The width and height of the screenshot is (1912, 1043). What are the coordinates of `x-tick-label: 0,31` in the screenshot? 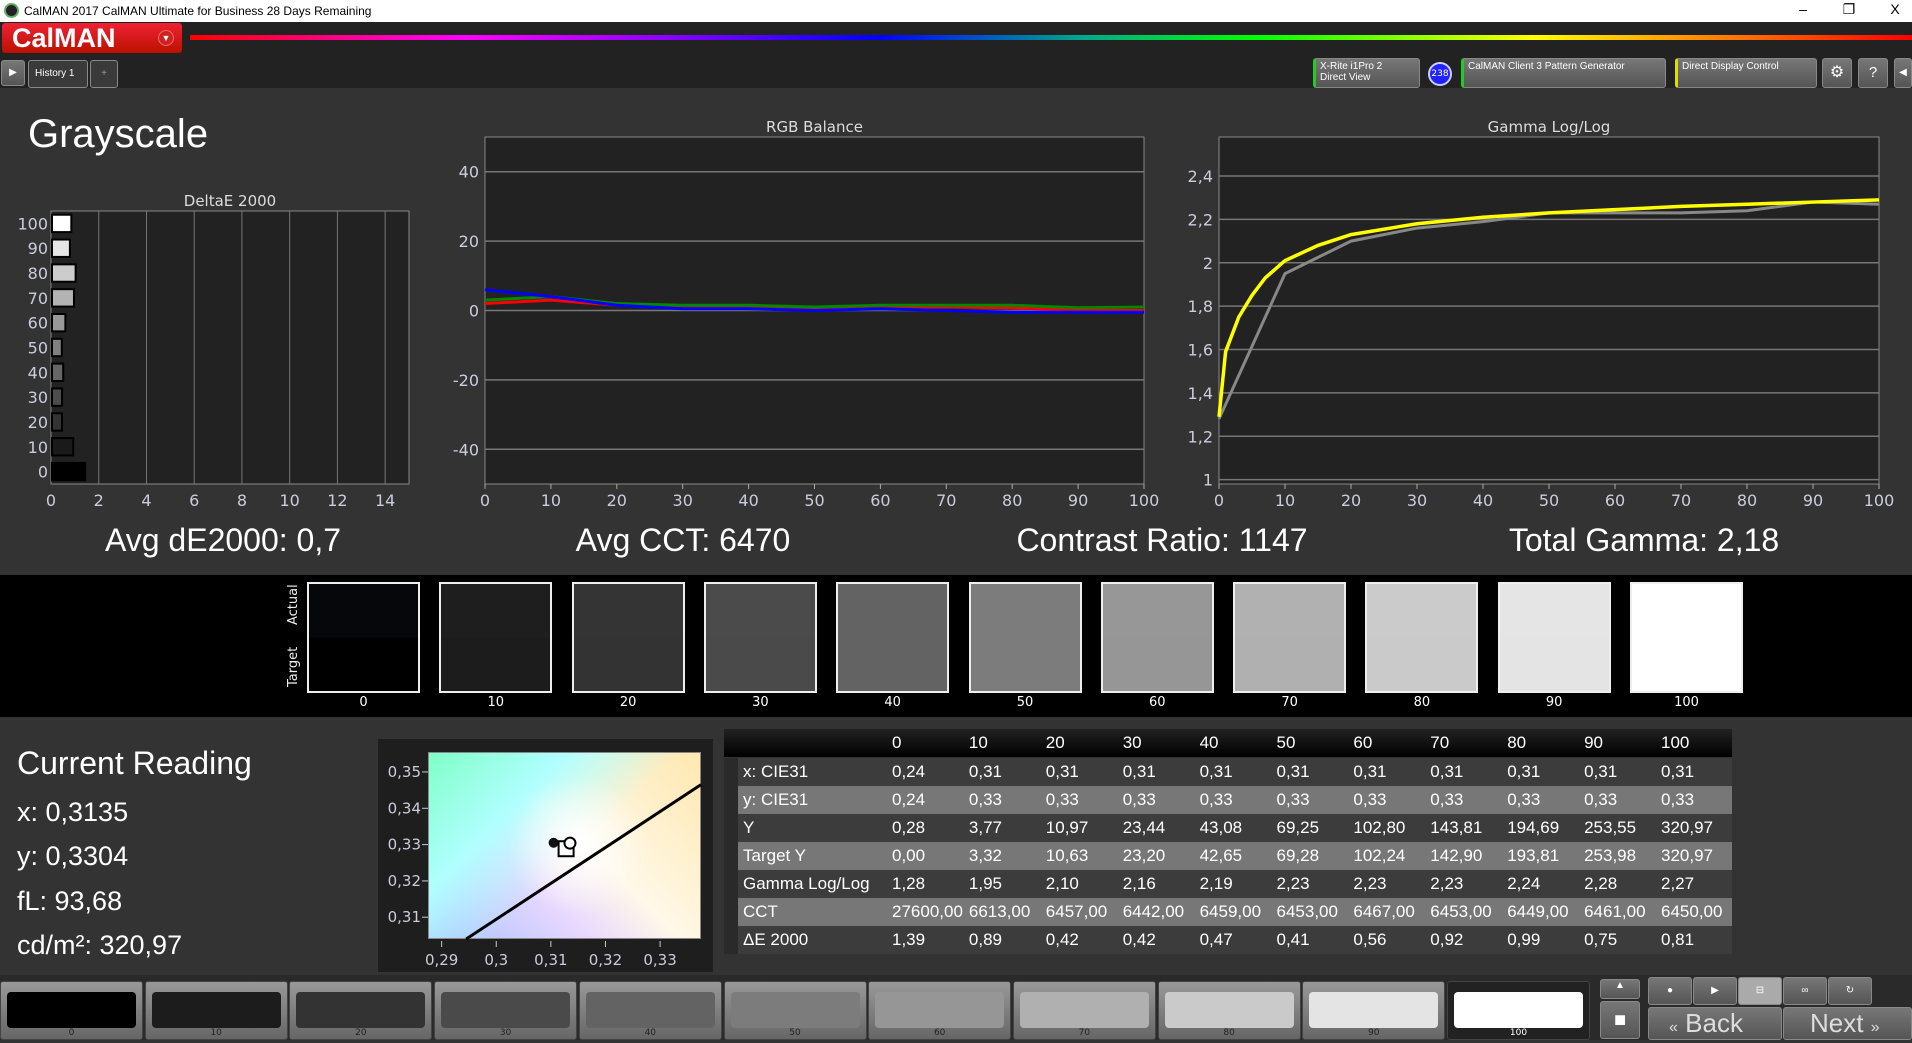 It's located at (550, 960).